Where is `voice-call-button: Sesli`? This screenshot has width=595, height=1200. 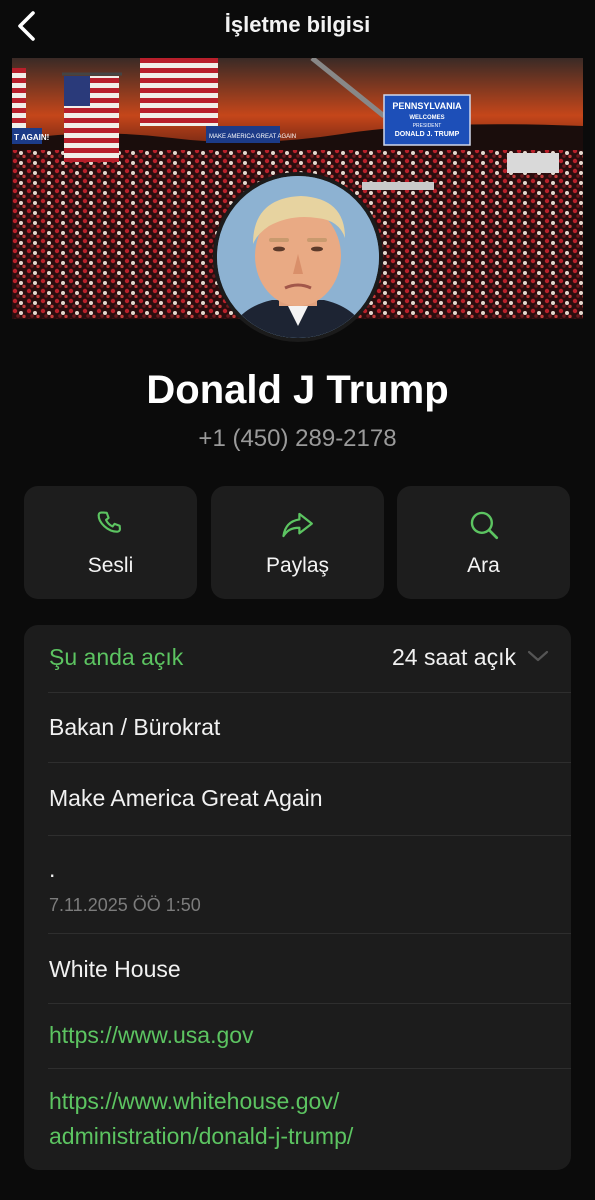 voice-call-button: Sesli is located at coordinates (110, 542).